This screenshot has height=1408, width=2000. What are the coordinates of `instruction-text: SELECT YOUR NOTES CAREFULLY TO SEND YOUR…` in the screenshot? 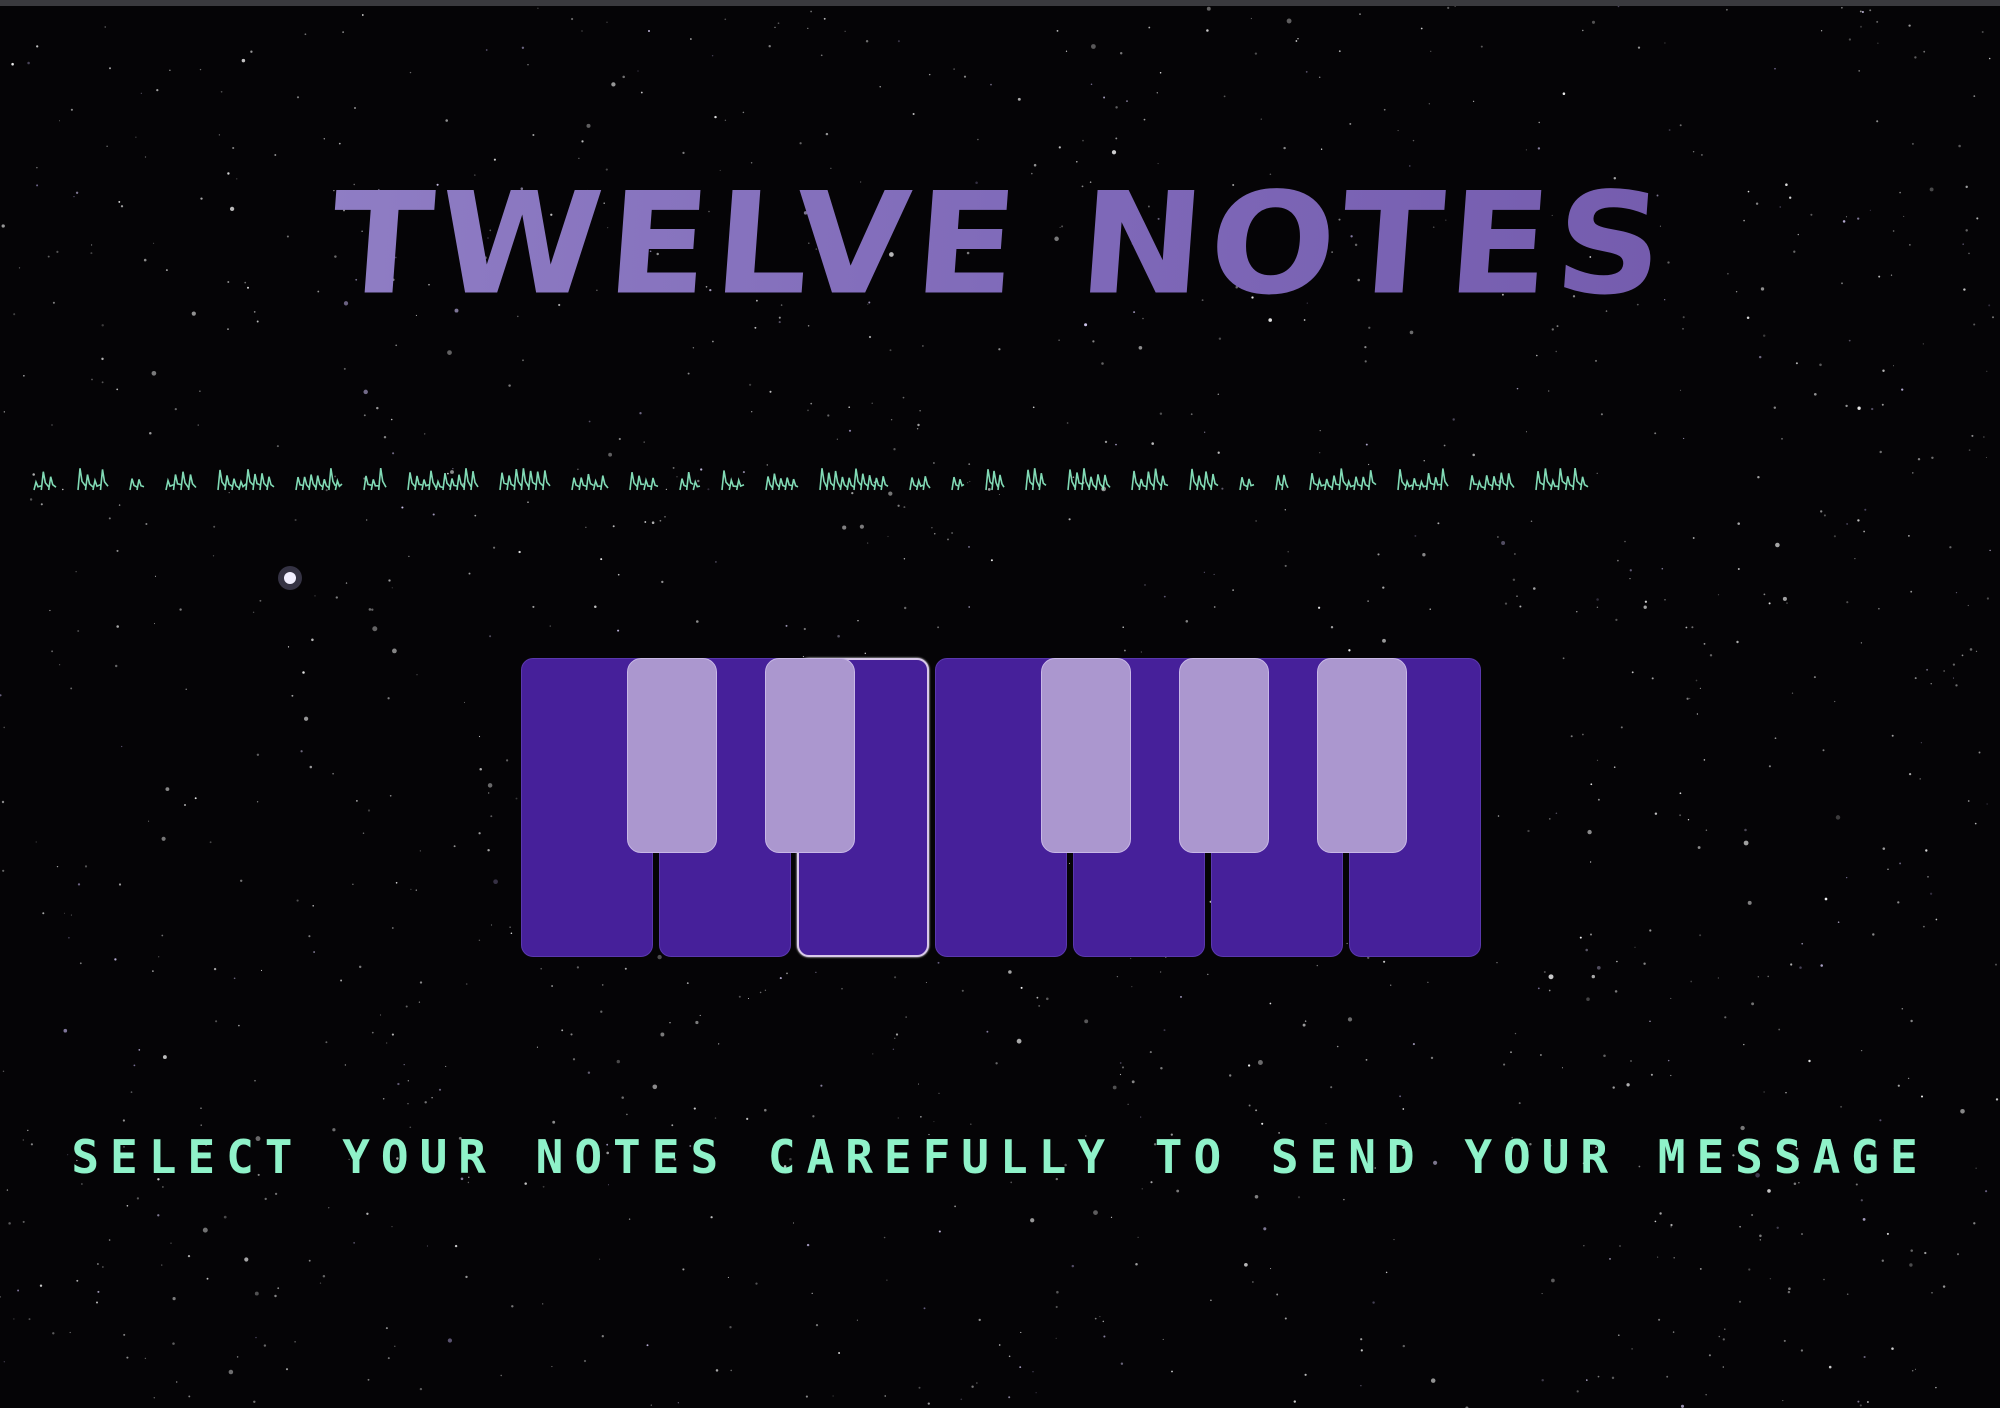 It's located at (1000, 1157).